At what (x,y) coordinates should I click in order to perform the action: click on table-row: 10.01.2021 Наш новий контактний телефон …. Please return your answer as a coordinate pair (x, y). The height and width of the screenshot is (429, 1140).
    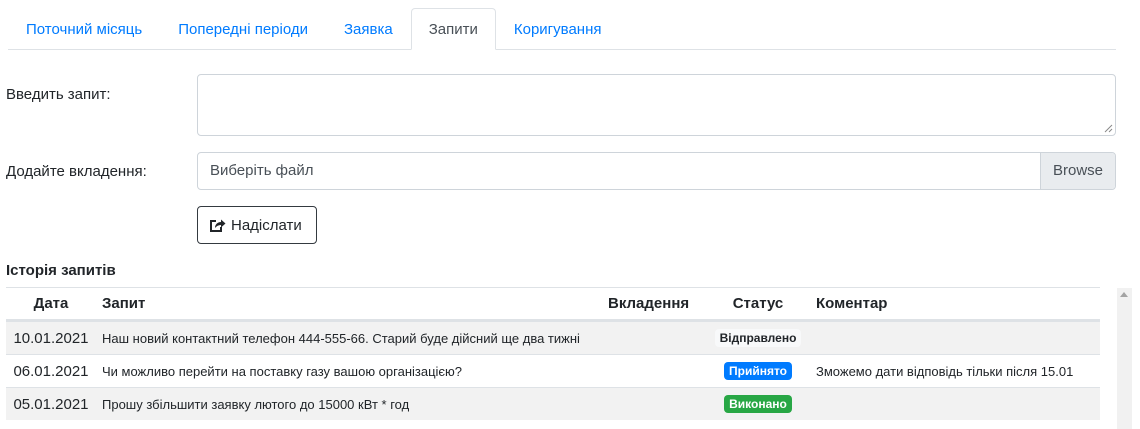
    Looking at the image, I should click on (553, 337).